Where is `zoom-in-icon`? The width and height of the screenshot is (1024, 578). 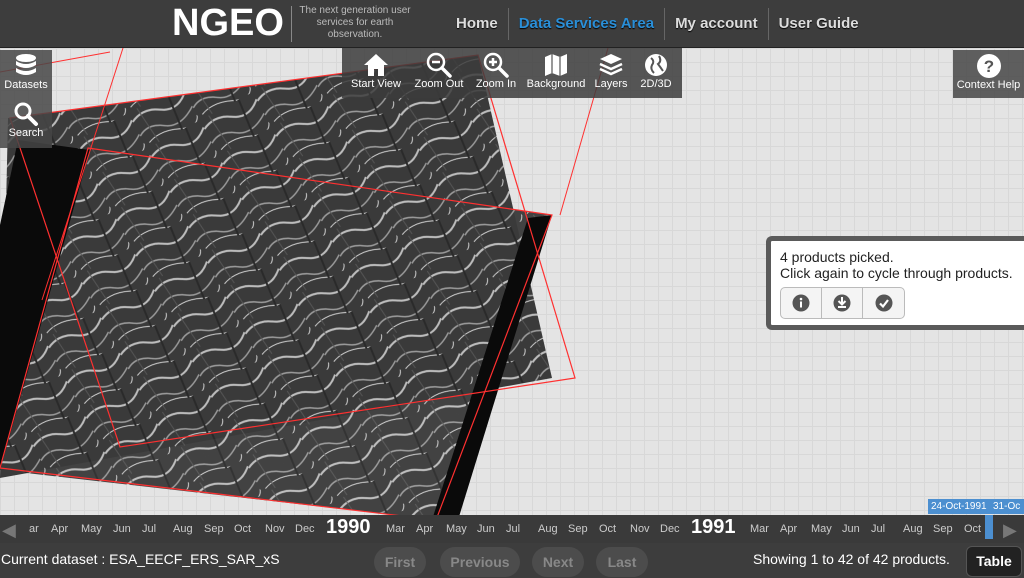 zoom-in-icon is located at coordinates (496, 65).